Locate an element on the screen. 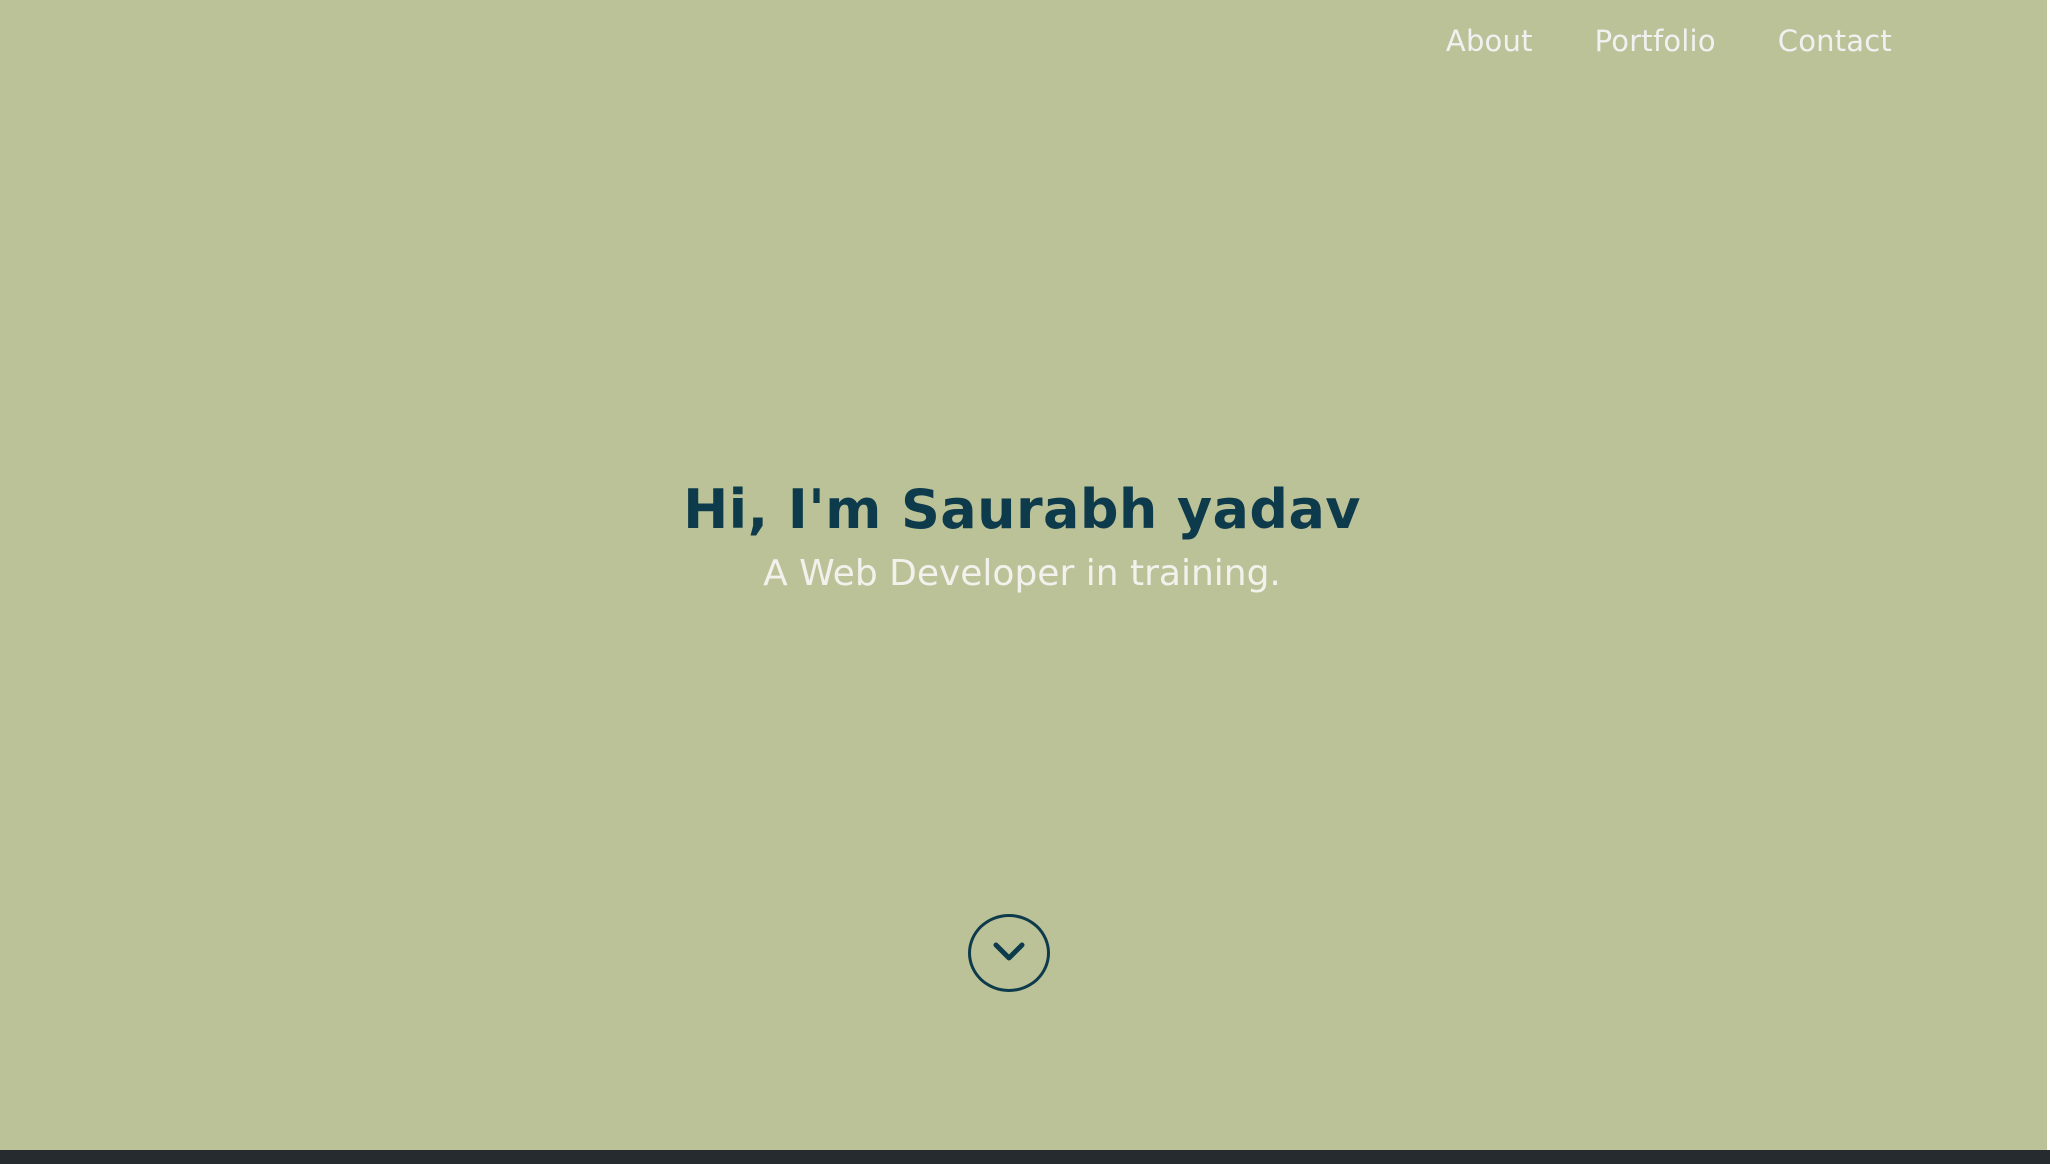  scroll-down-button is located at coordinates (1009, 953).